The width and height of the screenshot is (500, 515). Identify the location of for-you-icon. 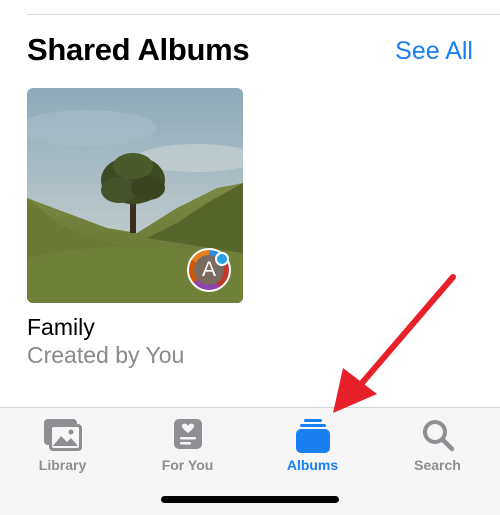
(188, 437).